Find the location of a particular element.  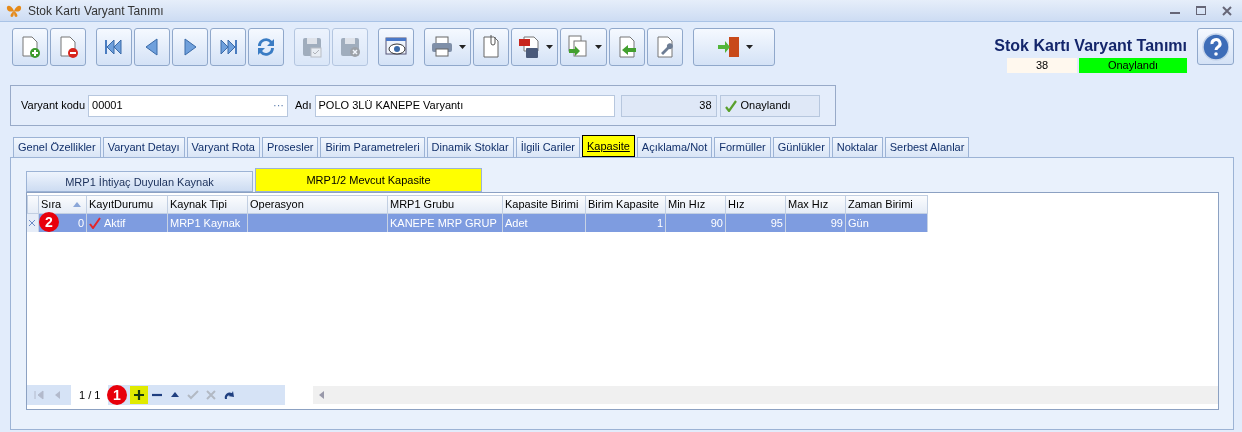

tab: Serbest Alanlar is located at coordinates (927, 147).